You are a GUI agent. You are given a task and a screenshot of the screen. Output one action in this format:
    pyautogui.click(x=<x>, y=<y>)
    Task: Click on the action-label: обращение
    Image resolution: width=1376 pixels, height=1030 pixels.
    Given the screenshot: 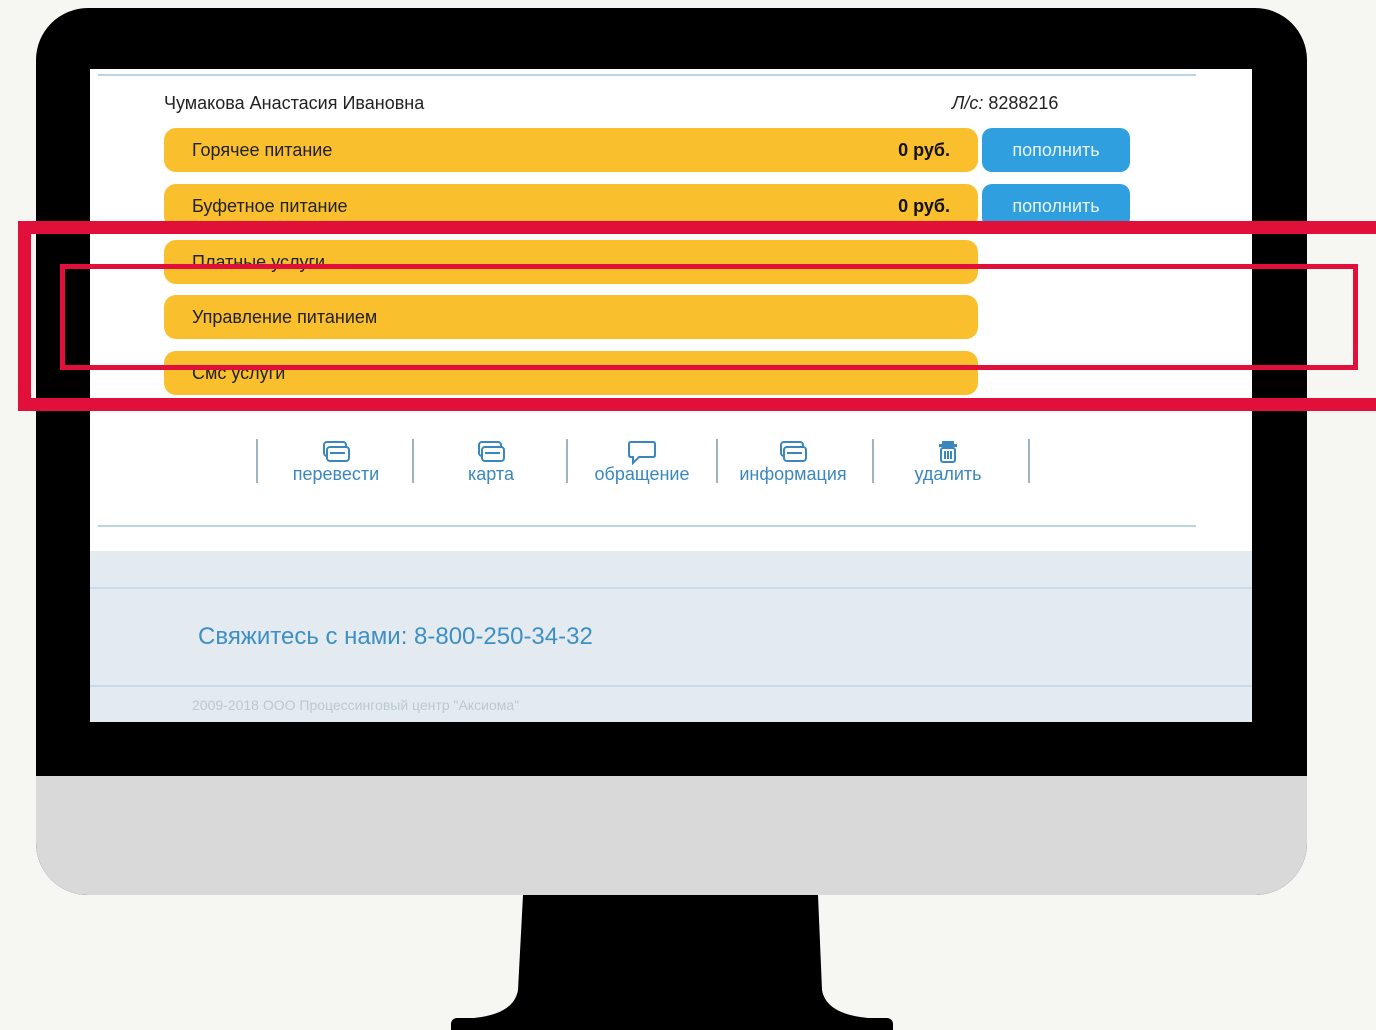 What is the action you would take?
    pyautogui.click(x=642, y=474)
    